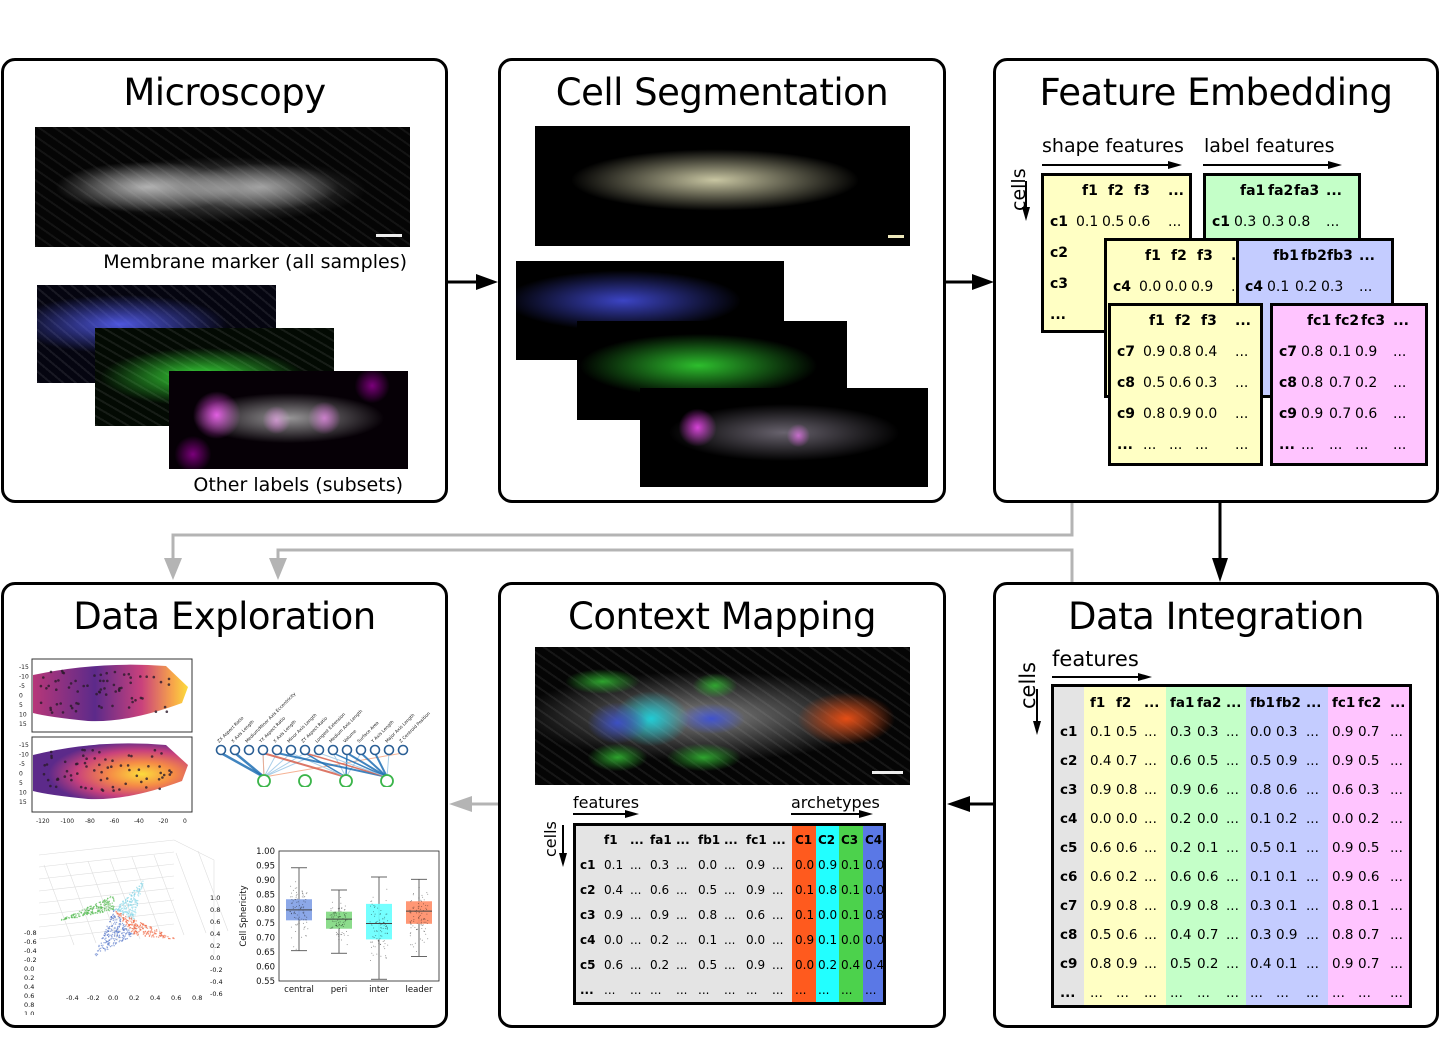 This screenshot has width=1440, height=1057. Describe the element at coordinates (1343, 819) in the screenshot. I see `table-cell: 0.0` at that location.